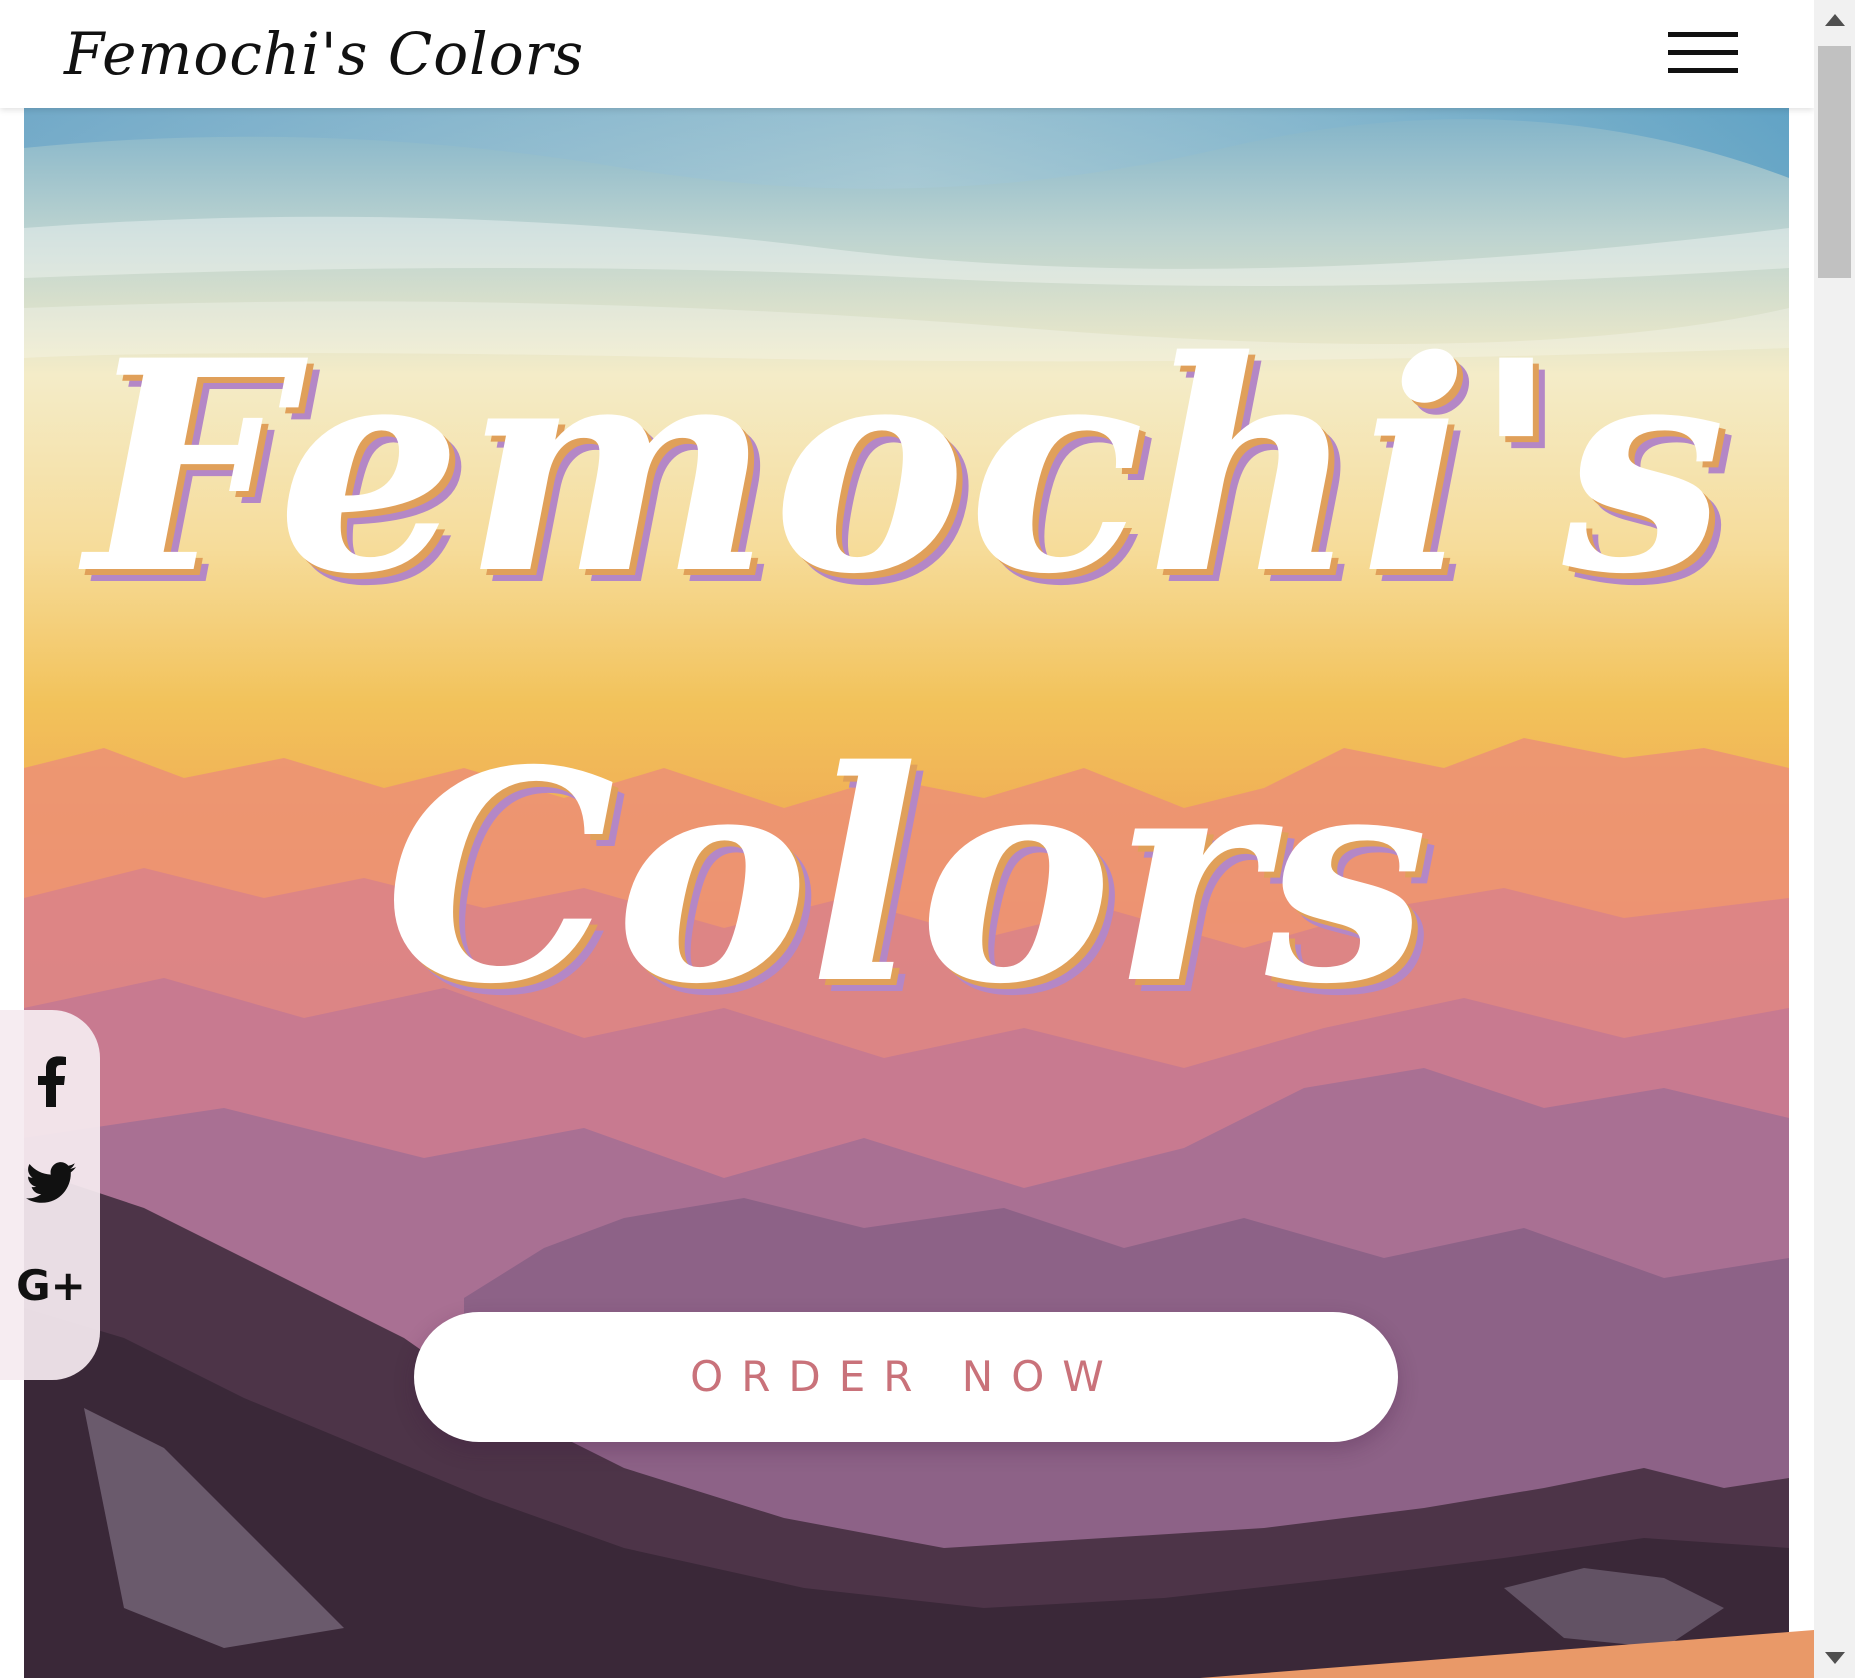 This screenshot has width=1855, height=1678. Describe the element at coordinates (1834, 162) in the screenshot. I see `scrollbar-thumb` at that location.